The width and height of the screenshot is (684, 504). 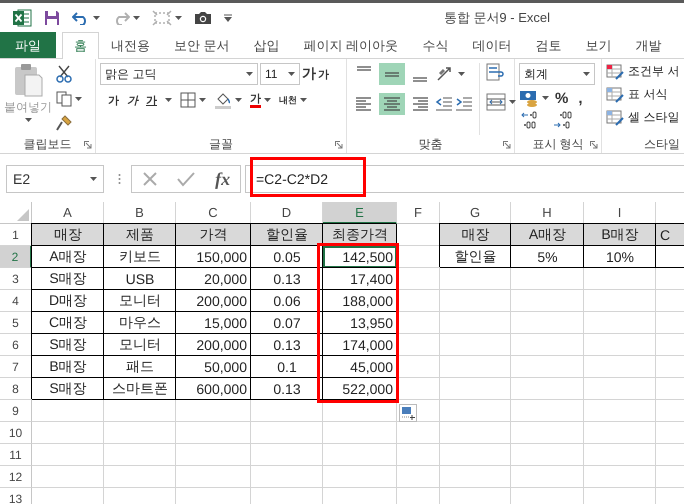 I want to click on row-header: 12, so click(x=16, y=477).